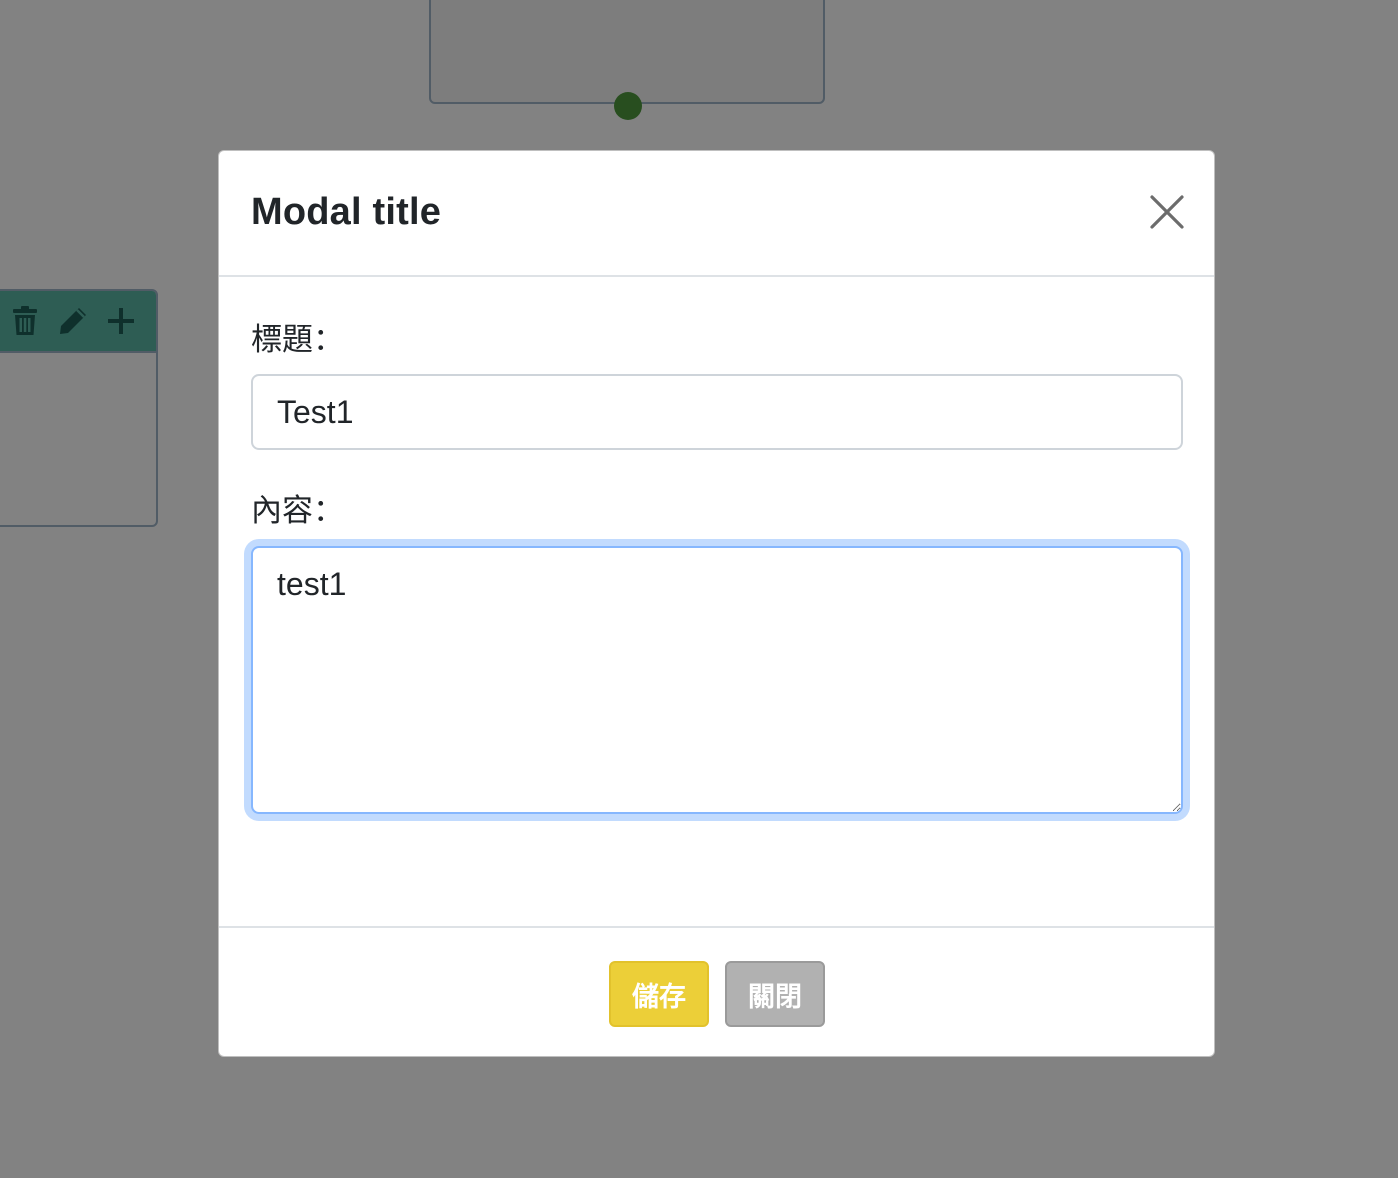 The height and width of the screenshot is (1178, 1398). Describe the element at coordinates (659, 994) in the screenshot. I see `save-button: 儲存` at that location.